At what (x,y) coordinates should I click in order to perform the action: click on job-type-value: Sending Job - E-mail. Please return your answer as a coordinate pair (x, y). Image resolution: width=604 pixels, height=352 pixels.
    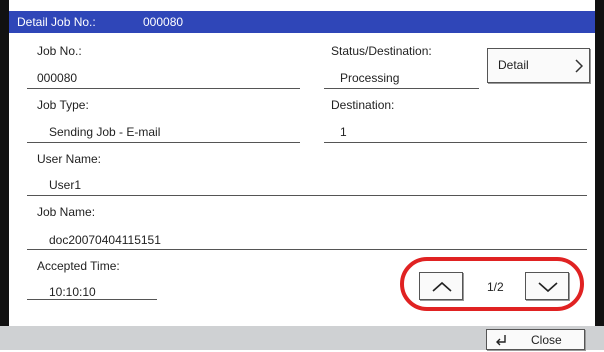
    Looking at the image, I should click on (105, 132).